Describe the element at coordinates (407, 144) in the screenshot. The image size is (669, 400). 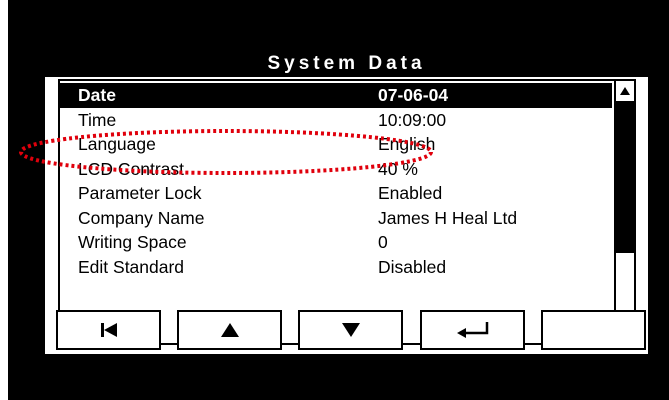
I see `row-value: English` at that location.